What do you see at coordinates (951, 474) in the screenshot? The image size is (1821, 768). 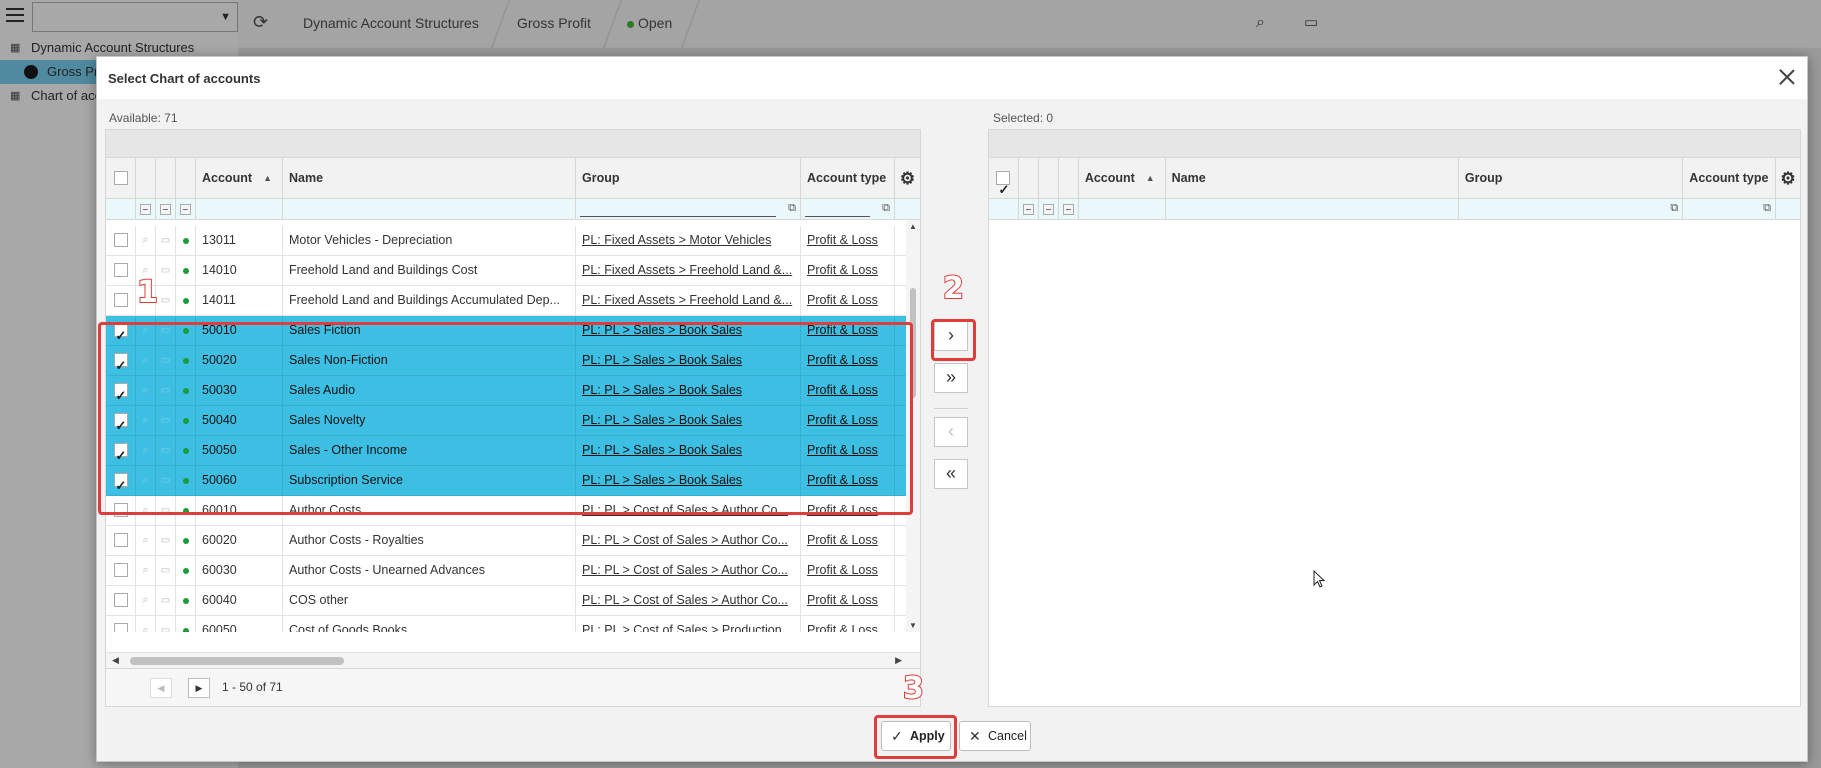 I see `move-all-left-button: «` at bounding box center [951, 474].